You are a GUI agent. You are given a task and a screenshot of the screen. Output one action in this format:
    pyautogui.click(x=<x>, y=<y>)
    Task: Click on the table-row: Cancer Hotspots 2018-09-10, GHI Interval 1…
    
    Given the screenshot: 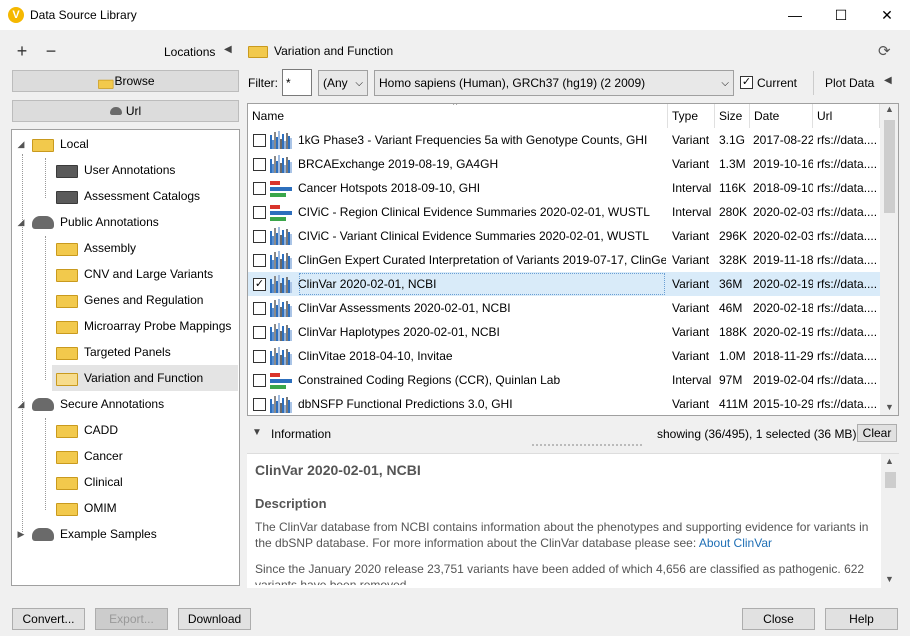 What is the action you would take?
    pyautogui.click(x=564, y=188)
    